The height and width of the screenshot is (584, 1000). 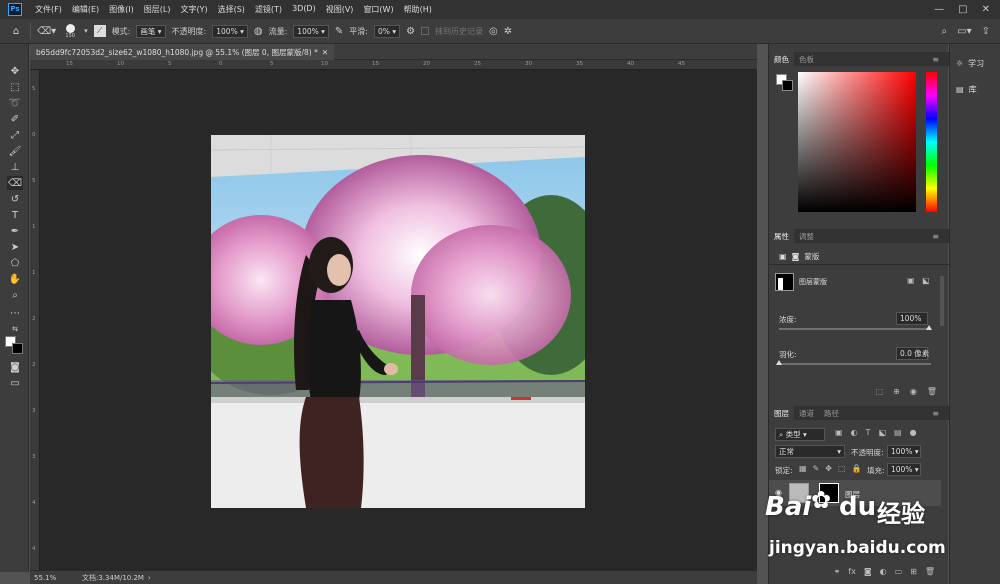 What do you see at coordinates (48, 9) in the screenshot?
I see `menu-item: 文件(F)` at bounding box center [48, 9].